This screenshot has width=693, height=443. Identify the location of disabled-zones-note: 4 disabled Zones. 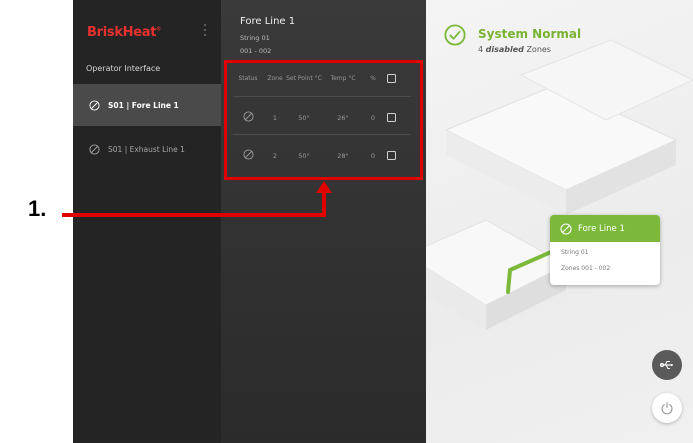
(514, 49).